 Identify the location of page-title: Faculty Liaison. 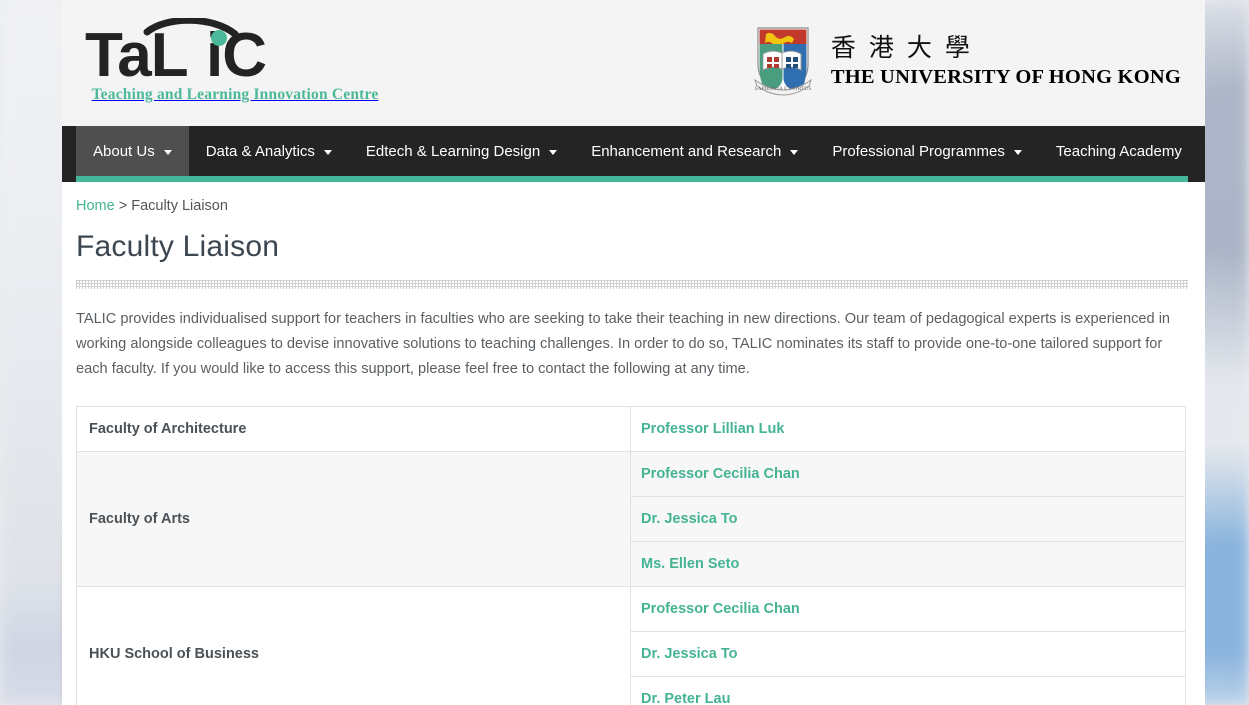
(178, 246).